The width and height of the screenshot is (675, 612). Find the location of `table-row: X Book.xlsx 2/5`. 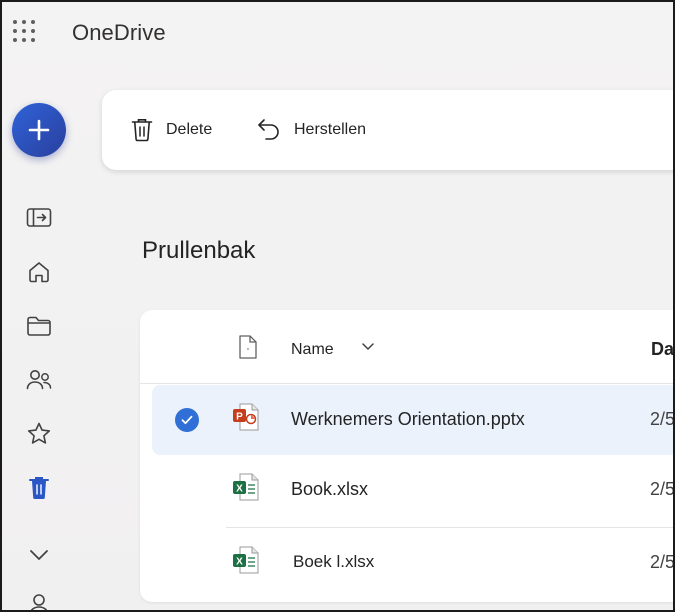

table-row: X Book.xlsx 2/5 is located at coordinates (412, 490).